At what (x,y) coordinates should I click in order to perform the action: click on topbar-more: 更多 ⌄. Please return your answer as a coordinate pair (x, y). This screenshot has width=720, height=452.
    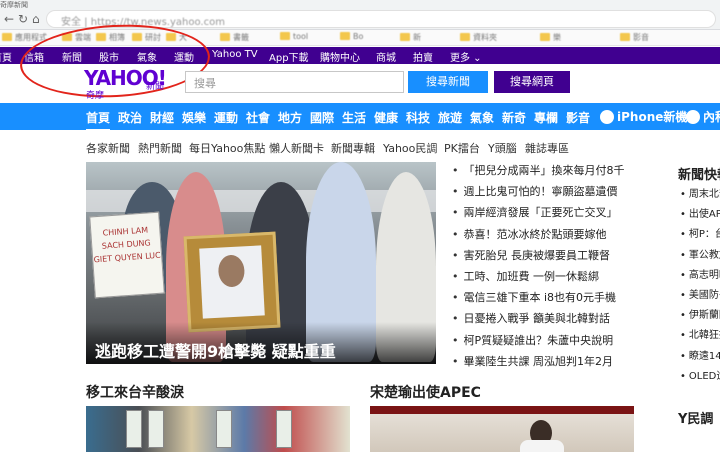
    Looking at the image, I should click on (466, 56).